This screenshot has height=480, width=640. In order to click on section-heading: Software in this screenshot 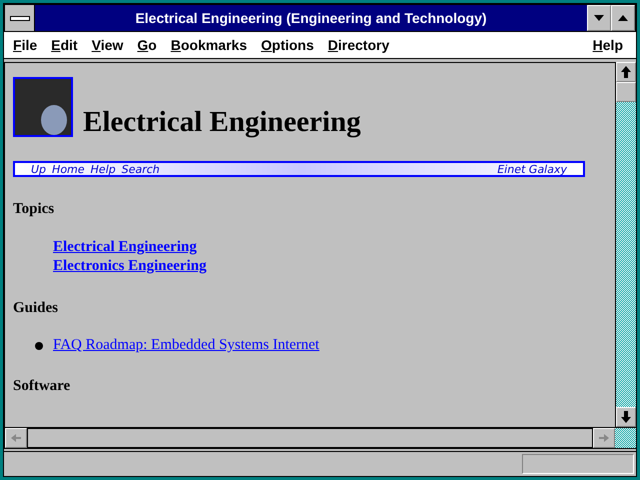, I will do `click(42, 386)`.